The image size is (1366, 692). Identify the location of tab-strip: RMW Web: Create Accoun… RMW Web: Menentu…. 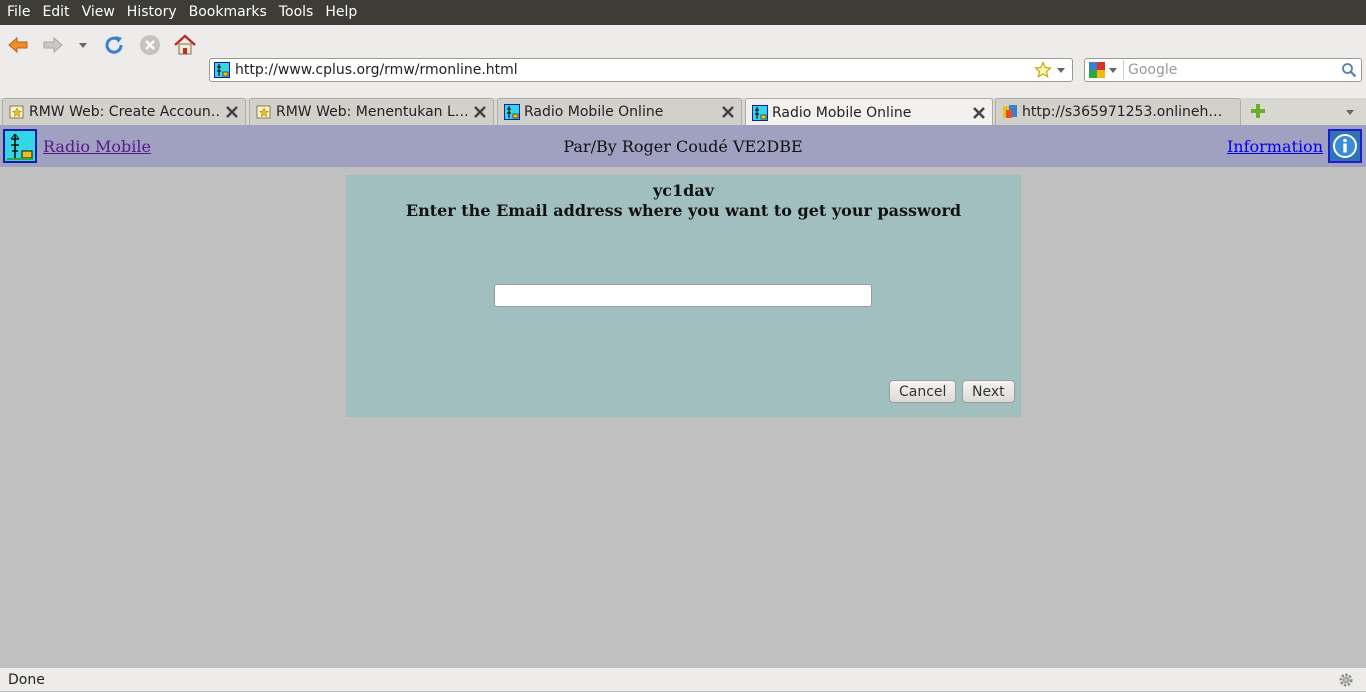
(683, 112).